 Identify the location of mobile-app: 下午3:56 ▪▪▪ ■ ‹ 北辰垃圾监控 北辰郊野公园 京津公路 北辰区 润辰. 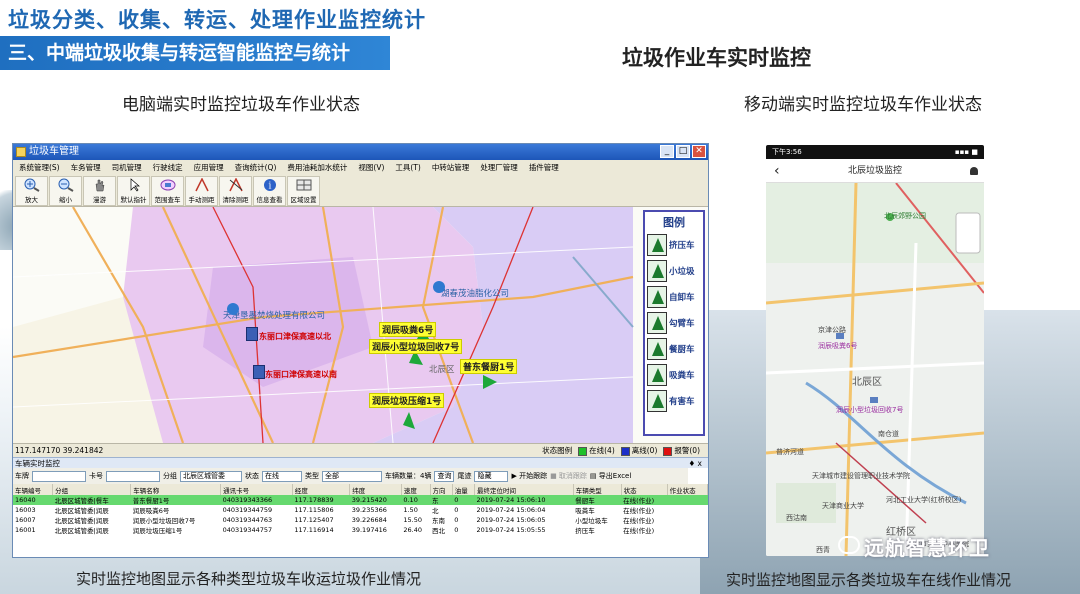
(875, 350).